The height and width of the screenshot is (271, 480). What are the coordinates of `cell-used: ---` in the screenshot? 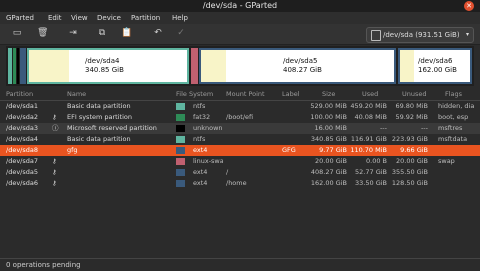 It's located at (383, 128).